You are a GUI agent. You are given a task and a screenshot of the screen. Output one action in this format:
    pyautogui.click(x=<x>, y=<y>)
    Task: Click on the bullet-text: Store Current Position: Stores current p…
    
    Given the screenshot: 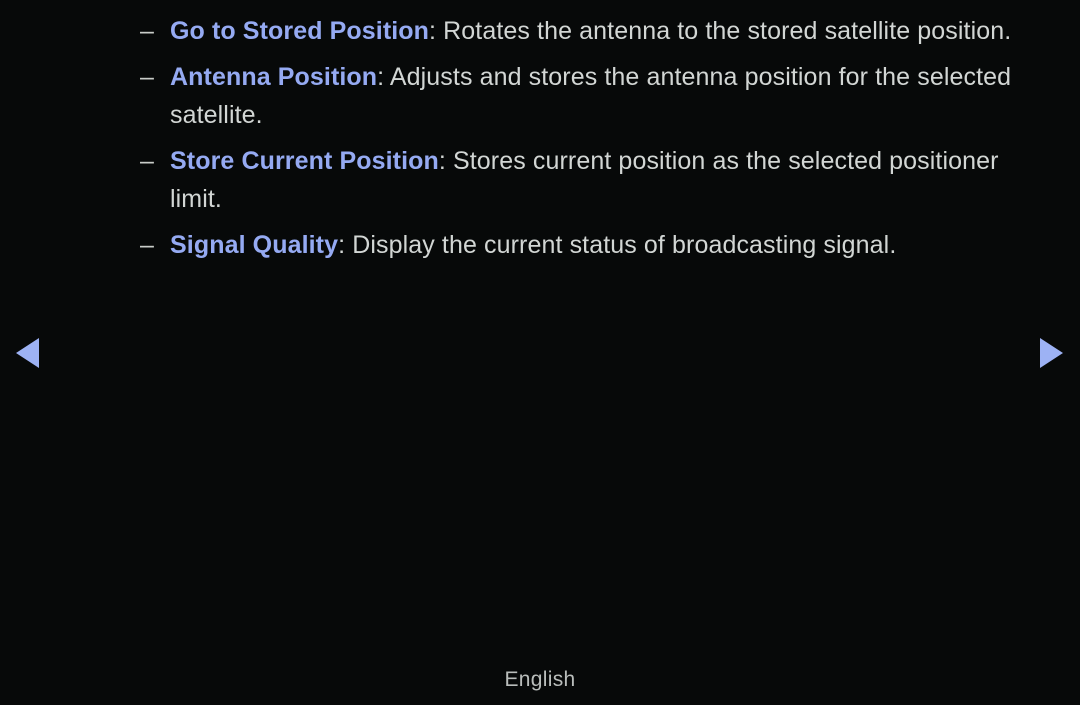 What is the action you would take?
    pyautogui.click(x=596, y=180)
    